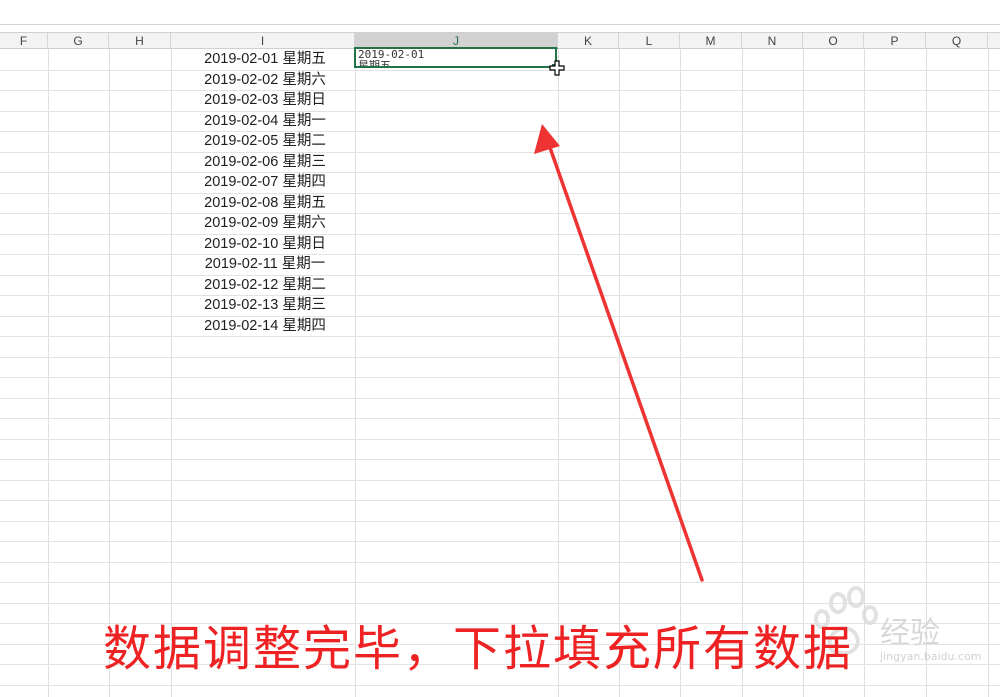 This screenshot has width=1000, height=697. I want to click on column-header-h: H, so click(140, 41).